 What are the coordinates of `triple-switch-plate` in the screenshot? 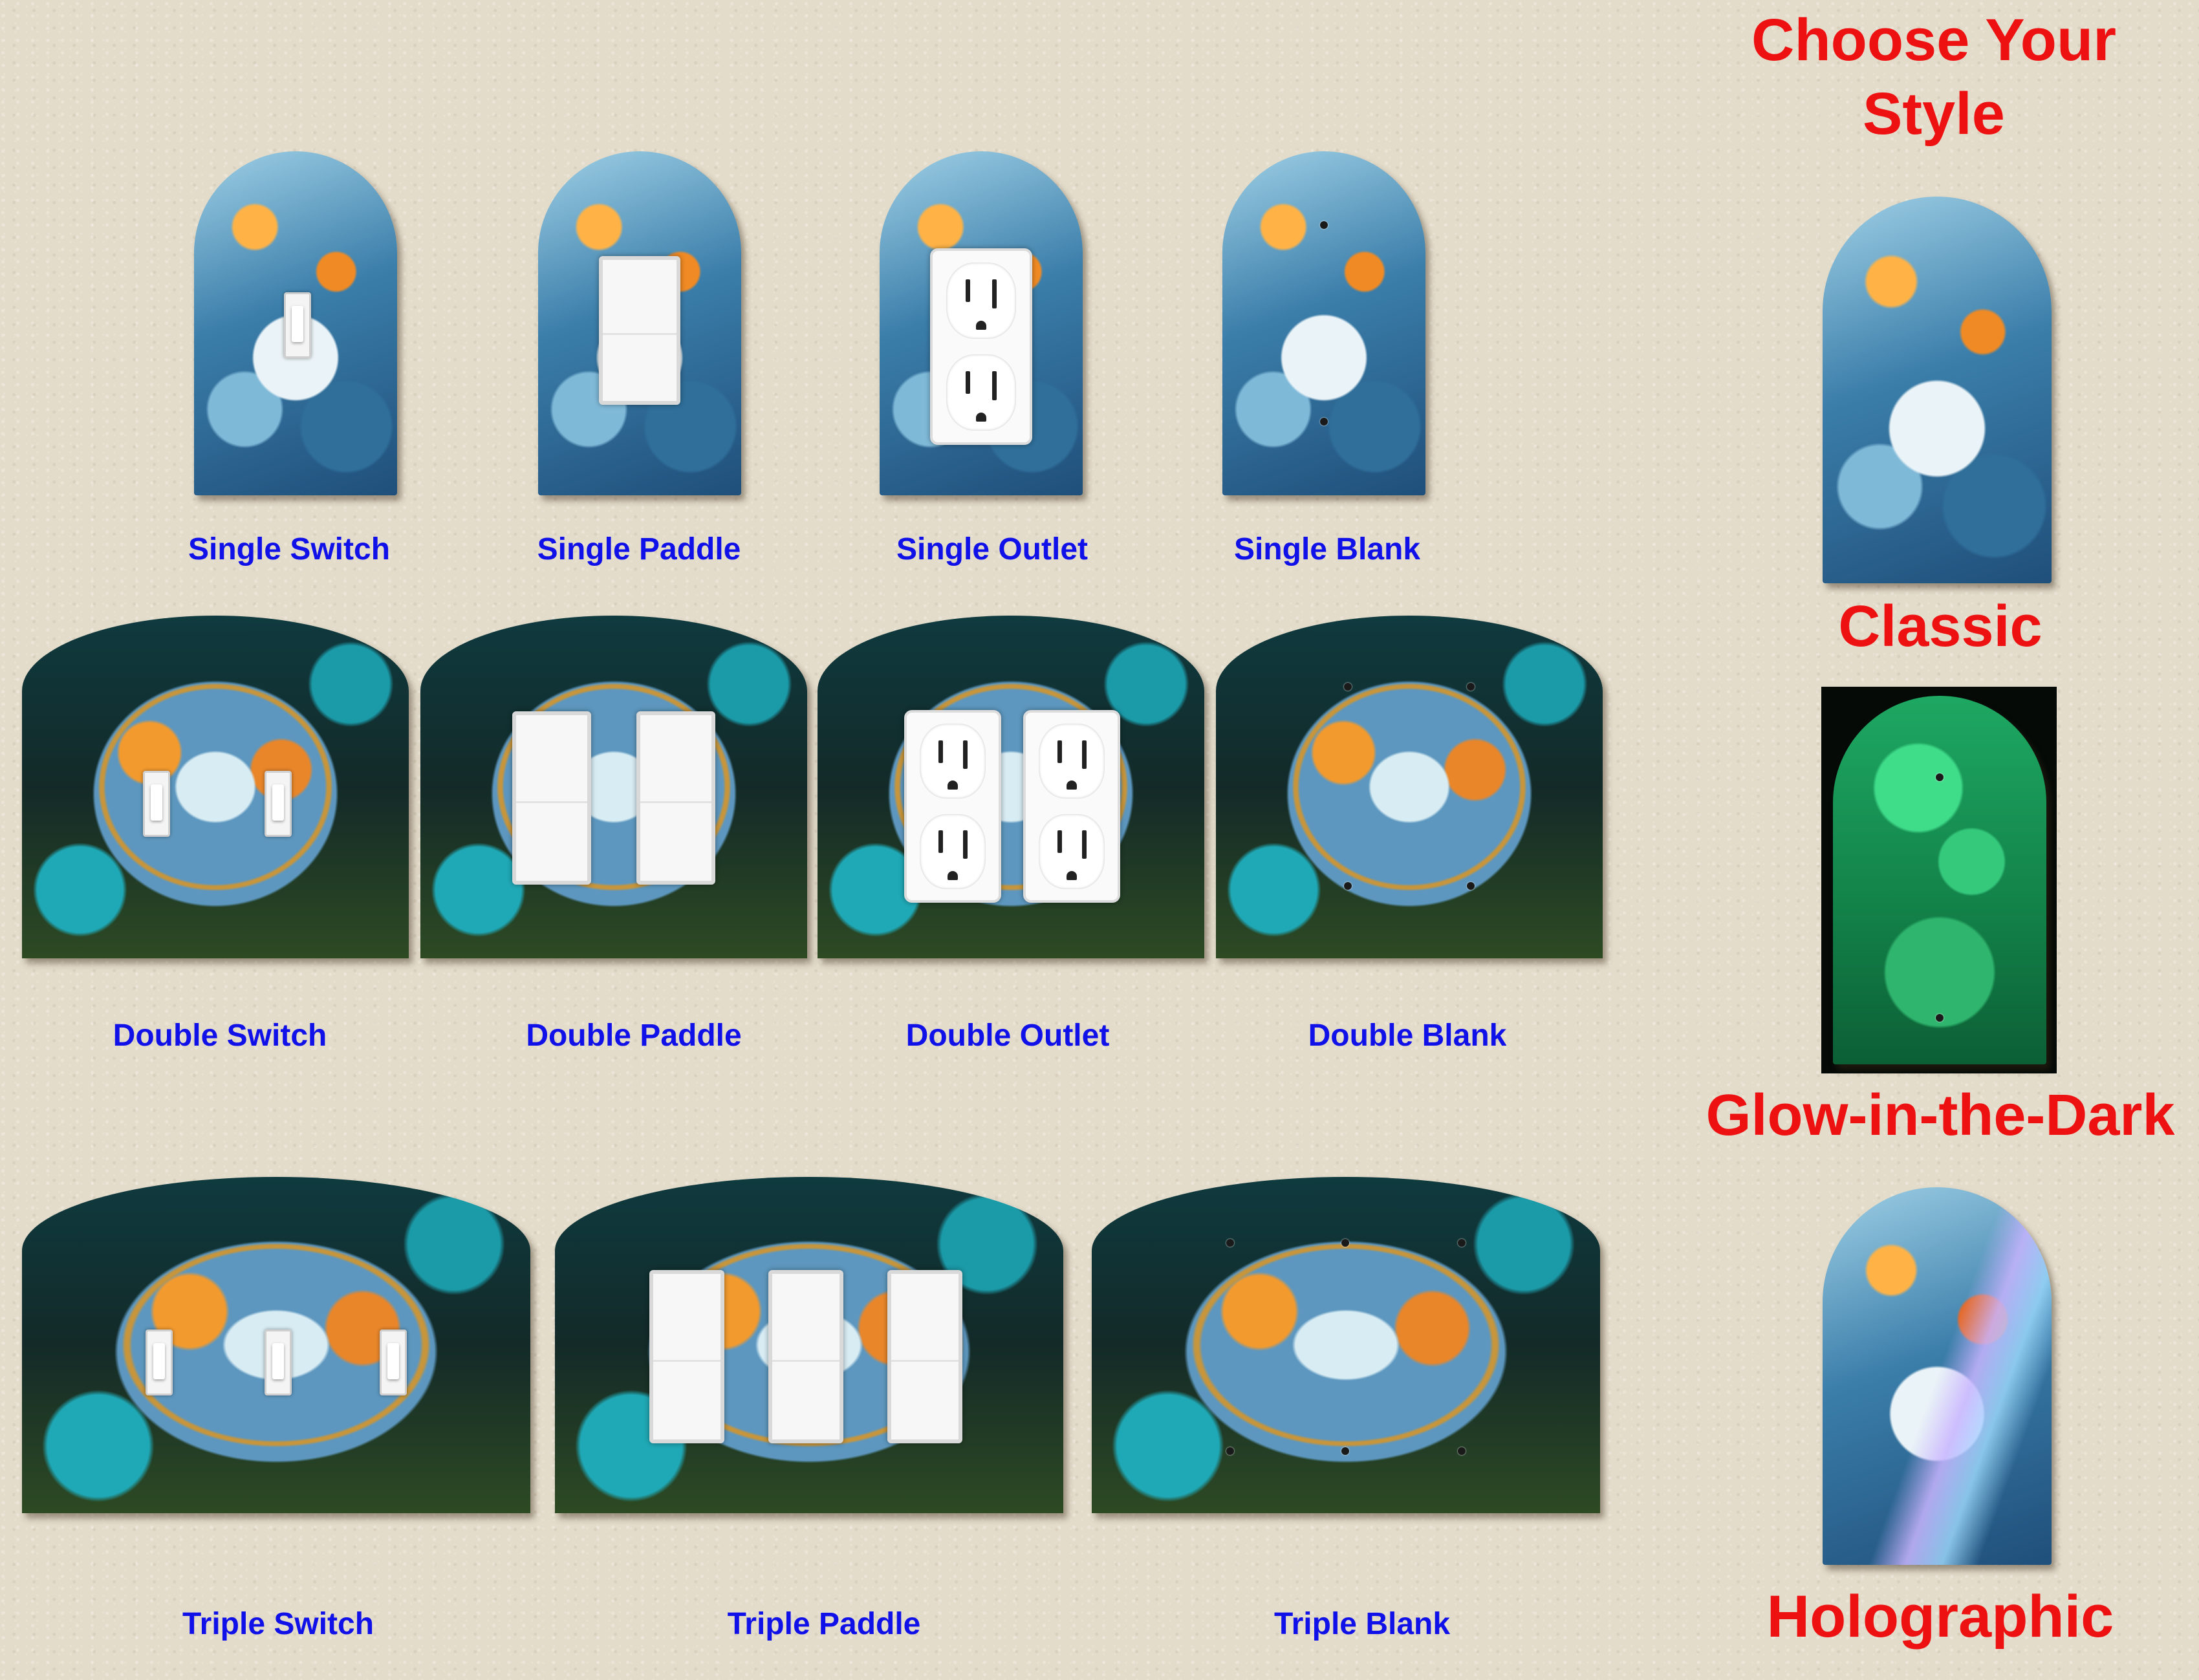 It's located at (276, 1345).